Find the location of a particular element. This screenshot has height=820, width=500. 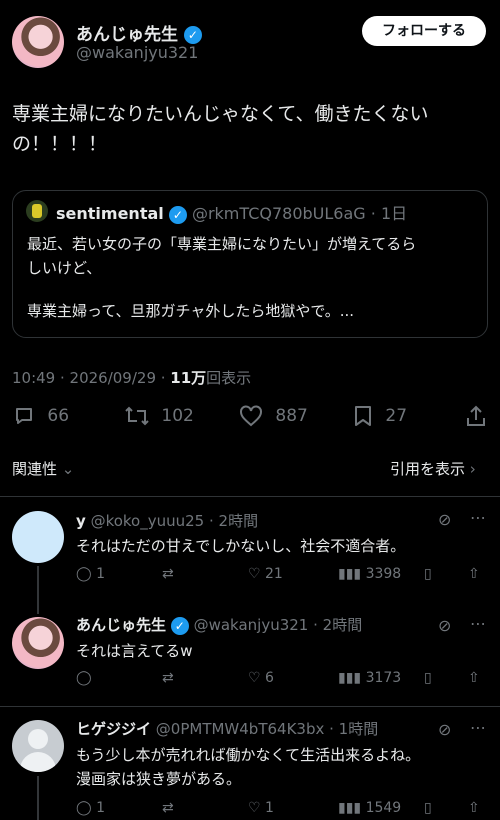

sort-dropdown: 関連性 ⌄ is located at coordinates (43, 468).